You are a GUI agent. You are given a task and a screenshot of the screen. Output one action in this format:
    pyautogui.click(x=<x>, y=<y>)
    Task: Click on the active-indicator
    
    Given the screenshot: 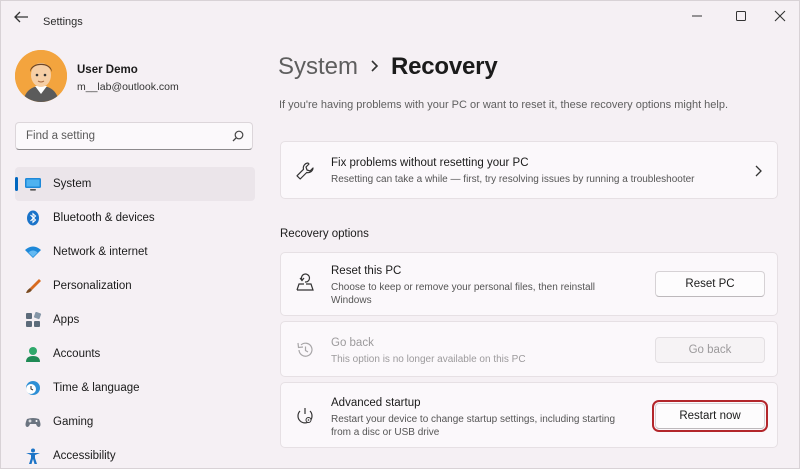 What is the action you would take?
    pyautogui.click(x=16, y=184)
    